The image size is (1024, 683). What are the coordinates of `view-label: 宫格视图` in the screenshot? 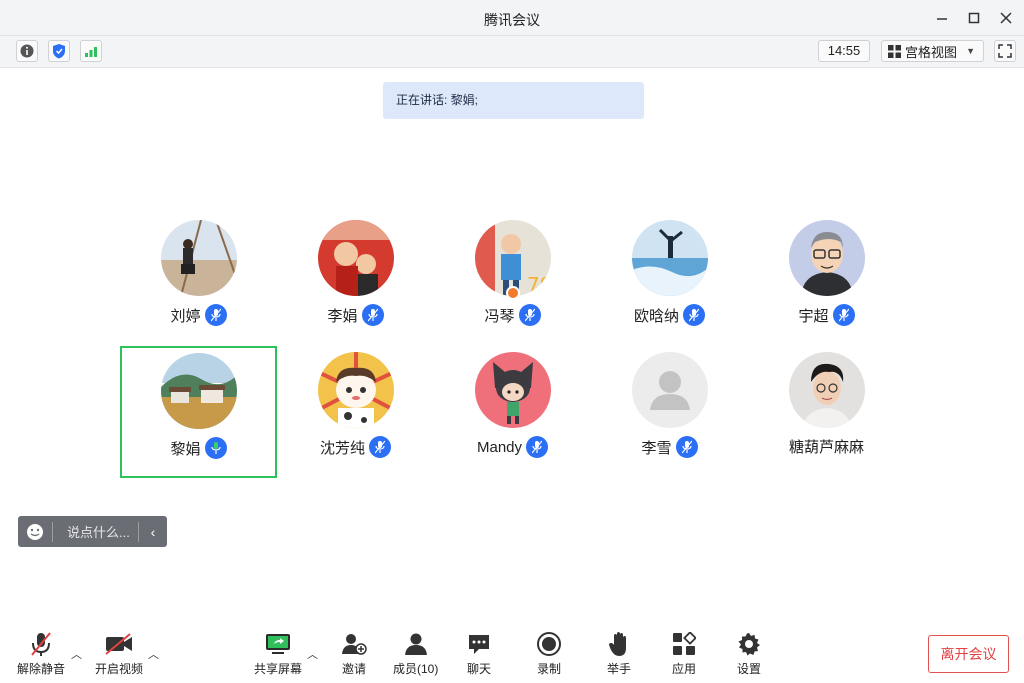 It's located at (931, 52).